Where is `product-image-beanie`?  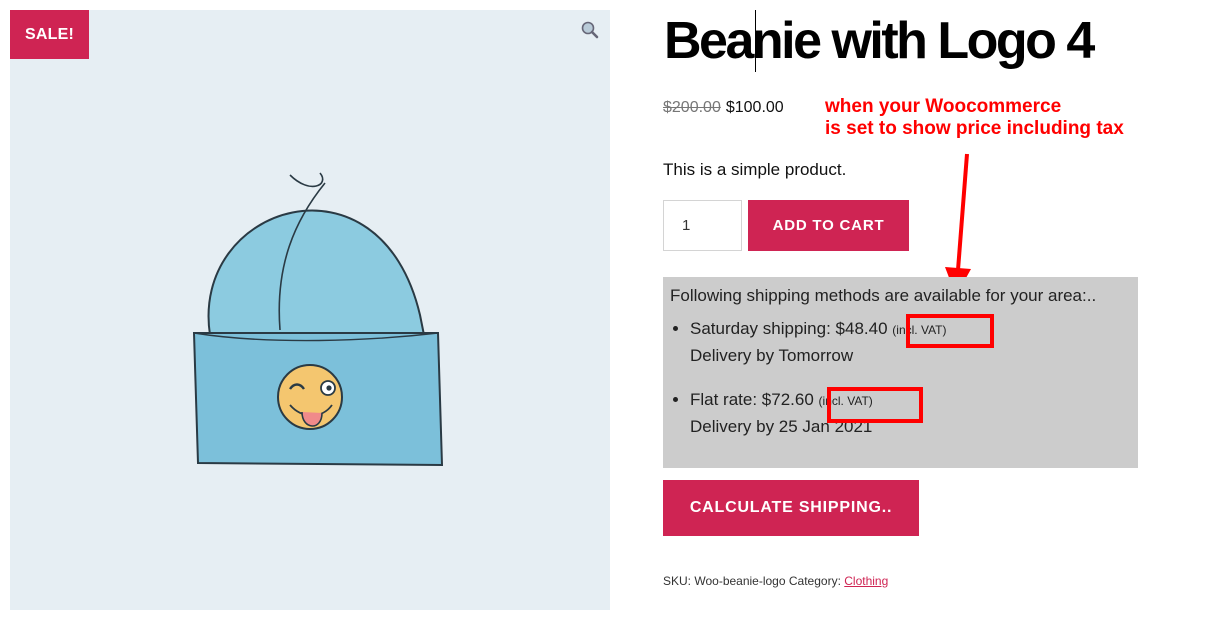 product-image-beanie is located at coordinates (315, 322).